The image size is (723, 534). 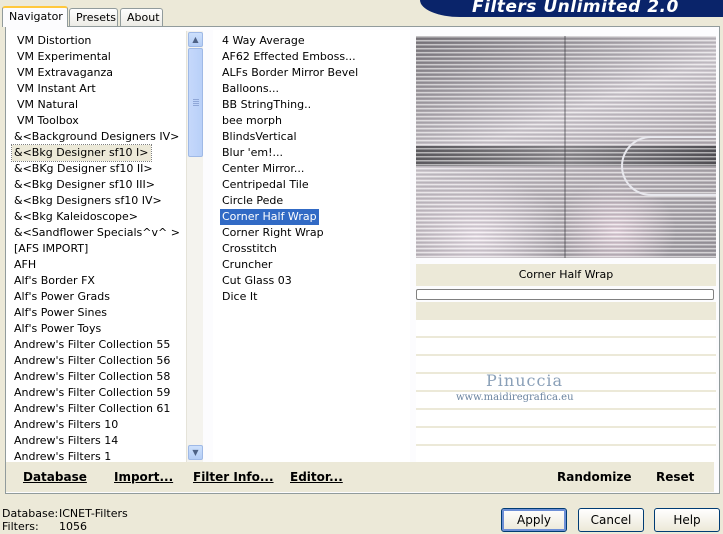 What do you see at coordinates (47, 105) in the screenshot?
I see `category-item: VM Natural` at bounding box center [47, 105].